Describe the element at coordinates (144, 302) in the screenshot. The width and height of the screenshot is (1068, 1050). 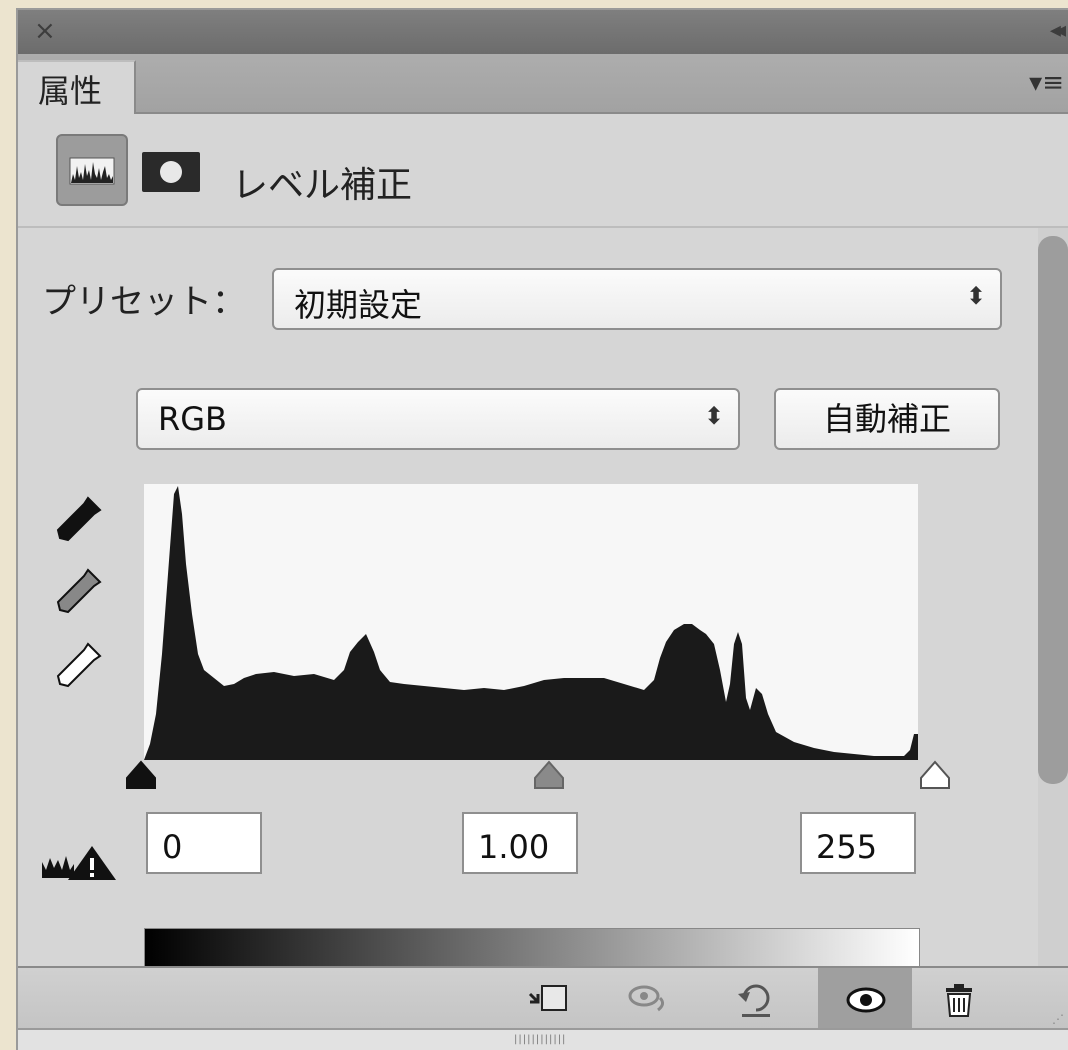
I see `preset-label: プリセット：` at that location.